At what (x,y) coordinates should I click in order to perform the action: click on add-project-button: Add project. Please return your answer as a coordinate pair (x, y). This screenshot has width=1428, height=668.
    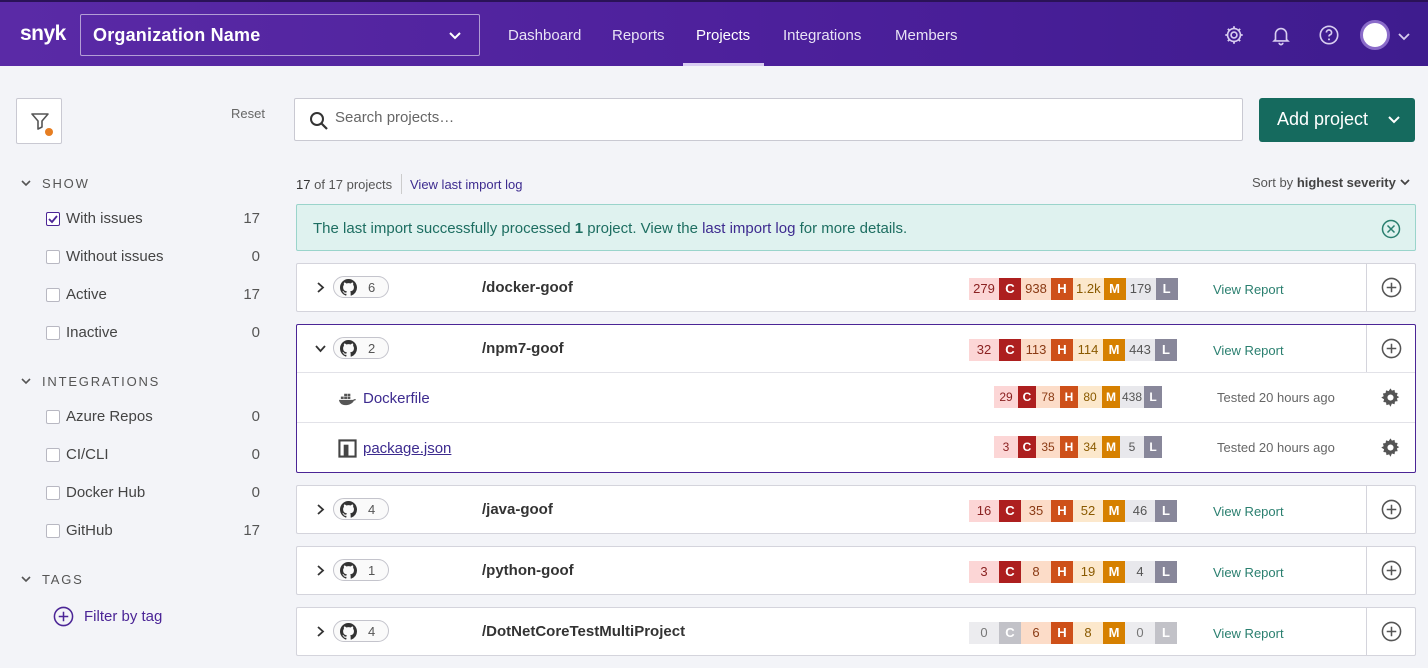
    Looking at the image, I should click on (1337, 120).